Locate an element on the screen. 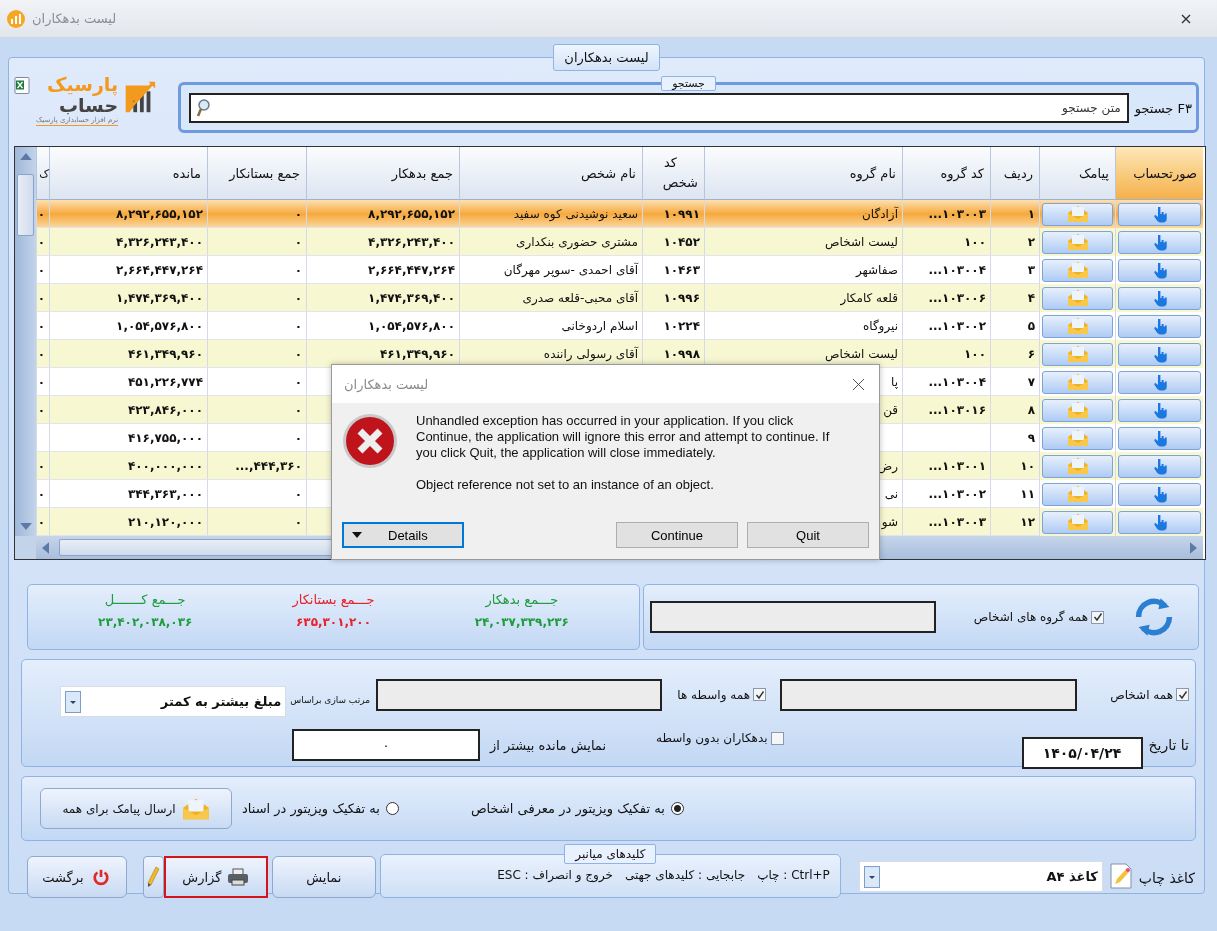 Image resolution: width=1217 pixels, height=931 pixels. radio-label: به تفکیک ویزیتور در اسناد is located at coordinates (311, 808).